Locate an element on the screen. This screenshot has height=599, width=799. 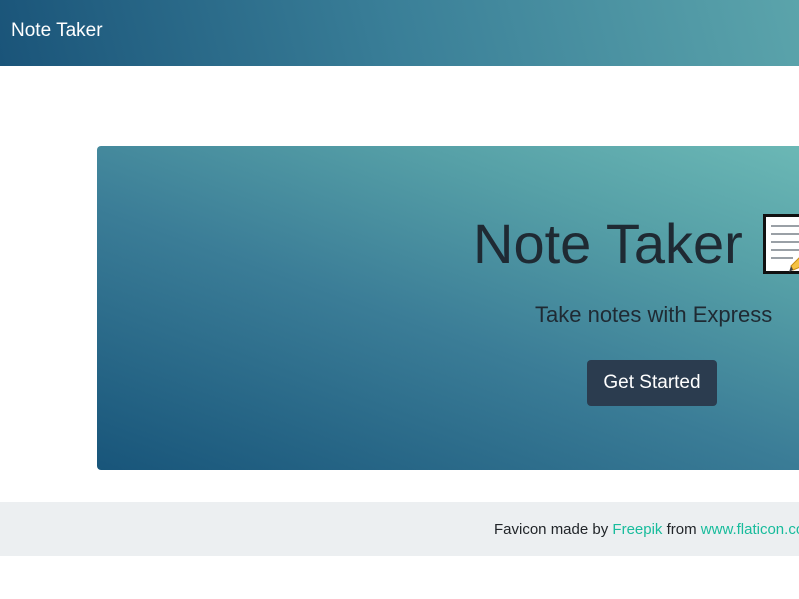
navbar: Note Taker is located at coordinates (399, 33).